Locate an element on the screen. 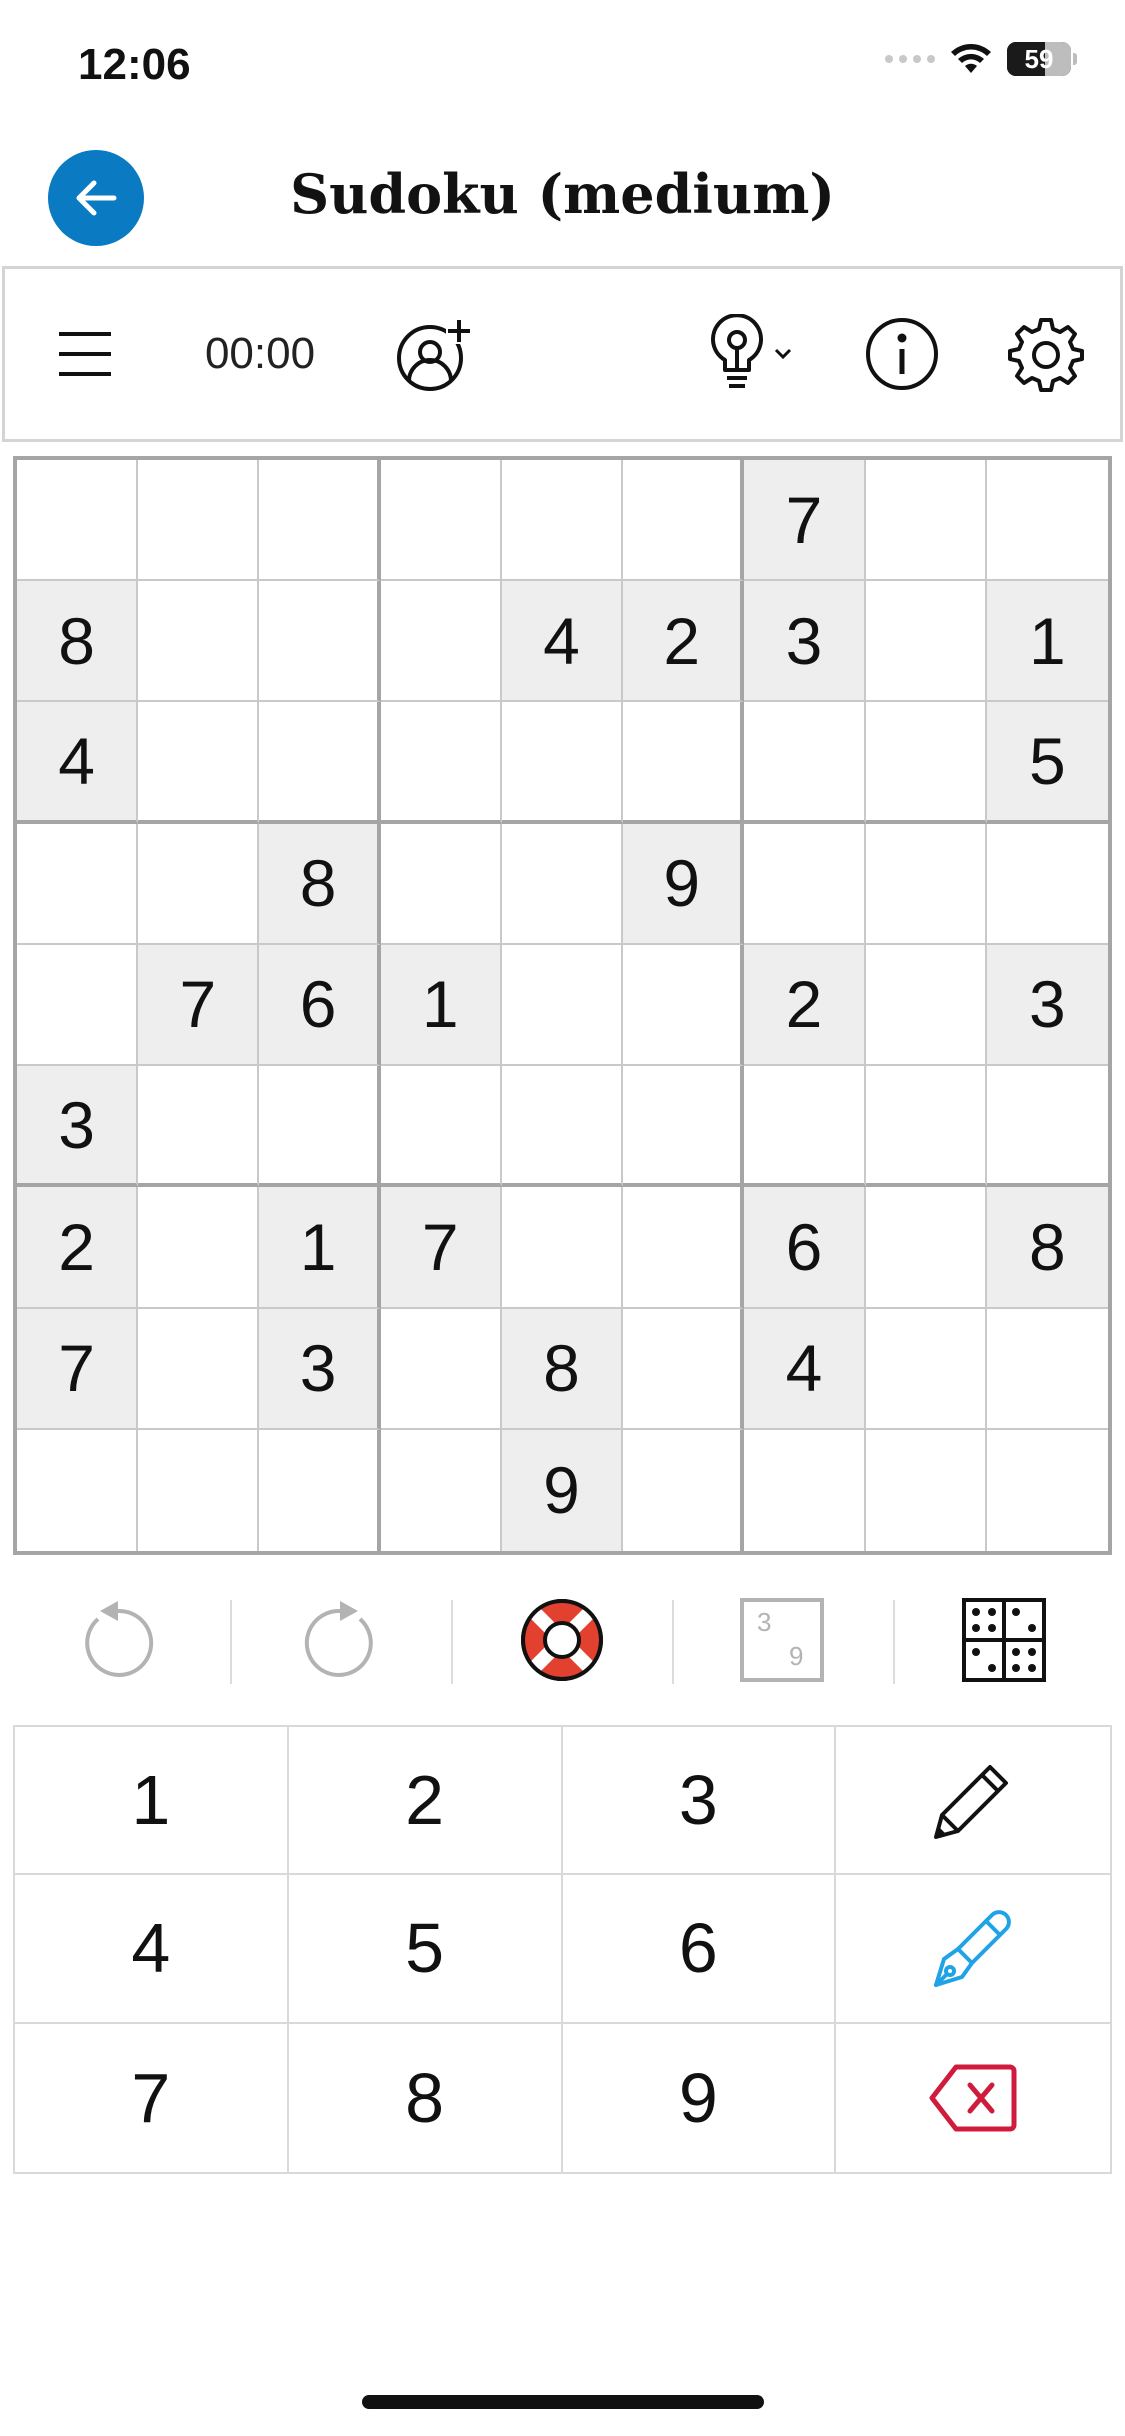 The image size is (1125, 2436). candidates-button: 3 9 is located at coordinates (782, 1640).